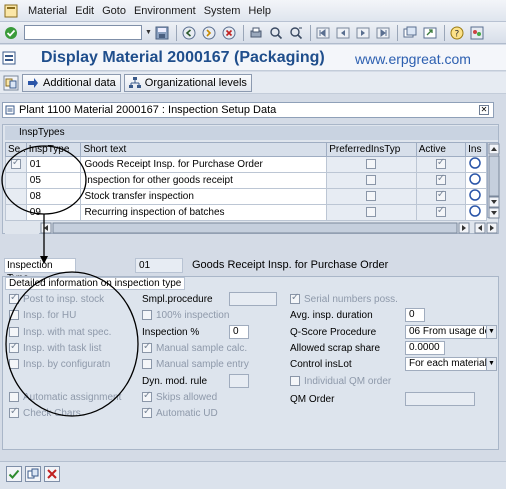  What do you see at coordinates (148, 33) in the screenshot?
I see `command-history-dropdown-icon: ▼` at bounding box center [148, 33].